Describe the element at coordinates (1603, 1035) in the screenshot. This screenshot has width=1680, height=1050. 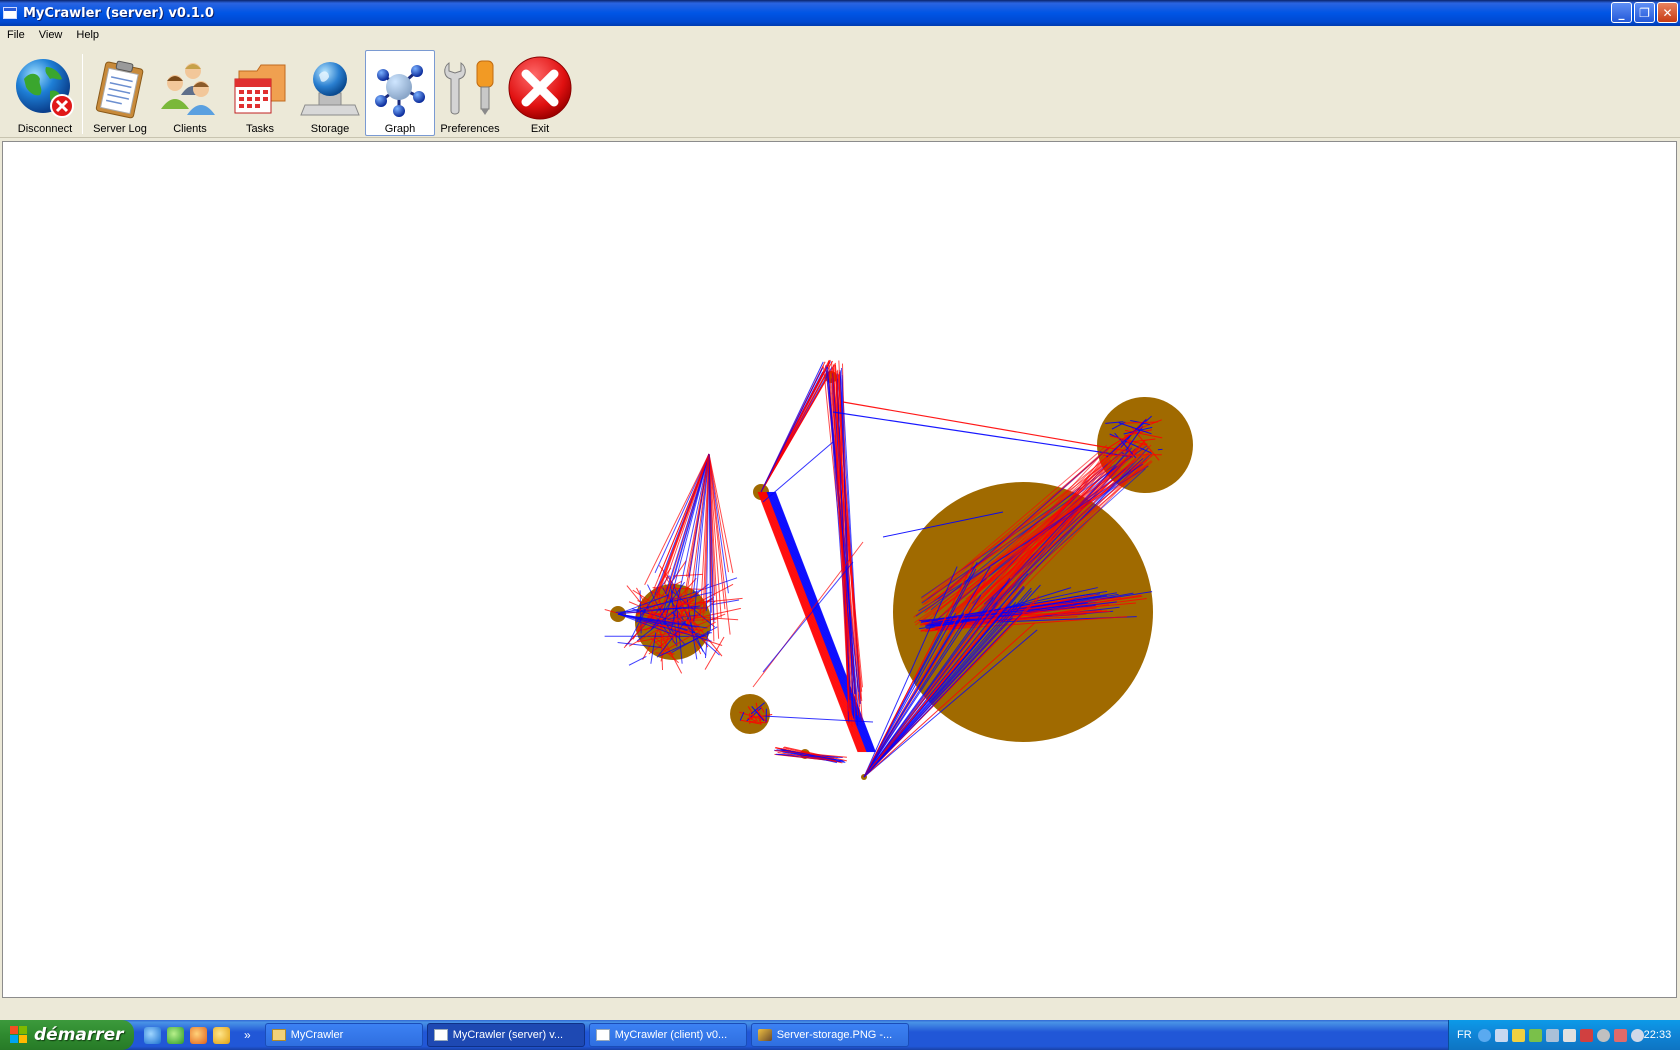
I see `update-icon` at that location.